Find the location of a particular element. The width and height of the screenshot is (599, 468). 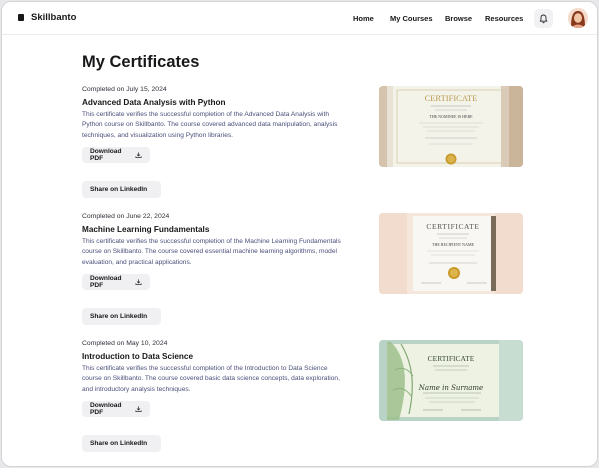

description-line: evaluation, and practical applications. is located at coordinates (137, 262).